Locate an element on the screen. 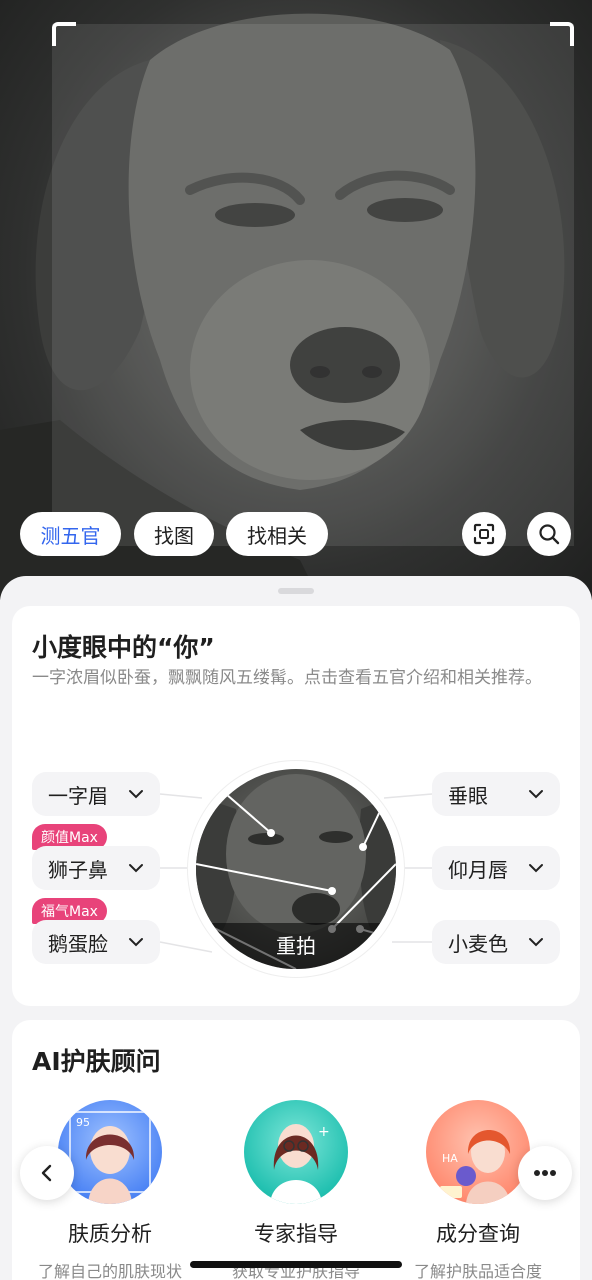  scan-button is located at coordinates (484, 534).